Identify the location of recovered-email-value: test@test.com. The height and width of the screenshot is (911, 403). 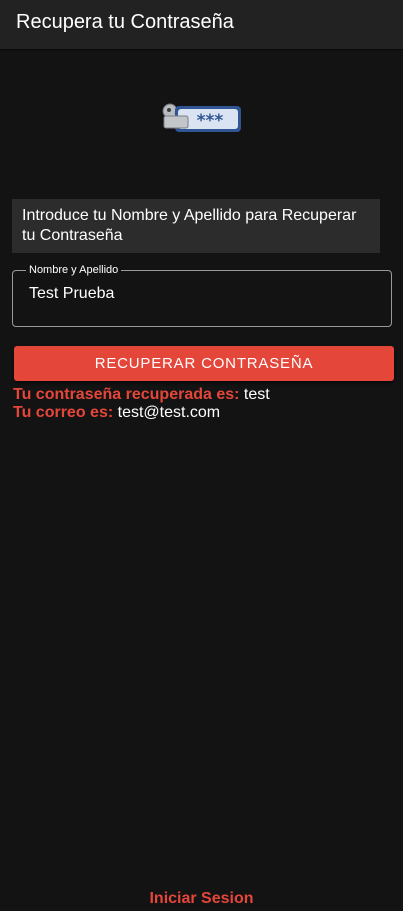
(169, 412).